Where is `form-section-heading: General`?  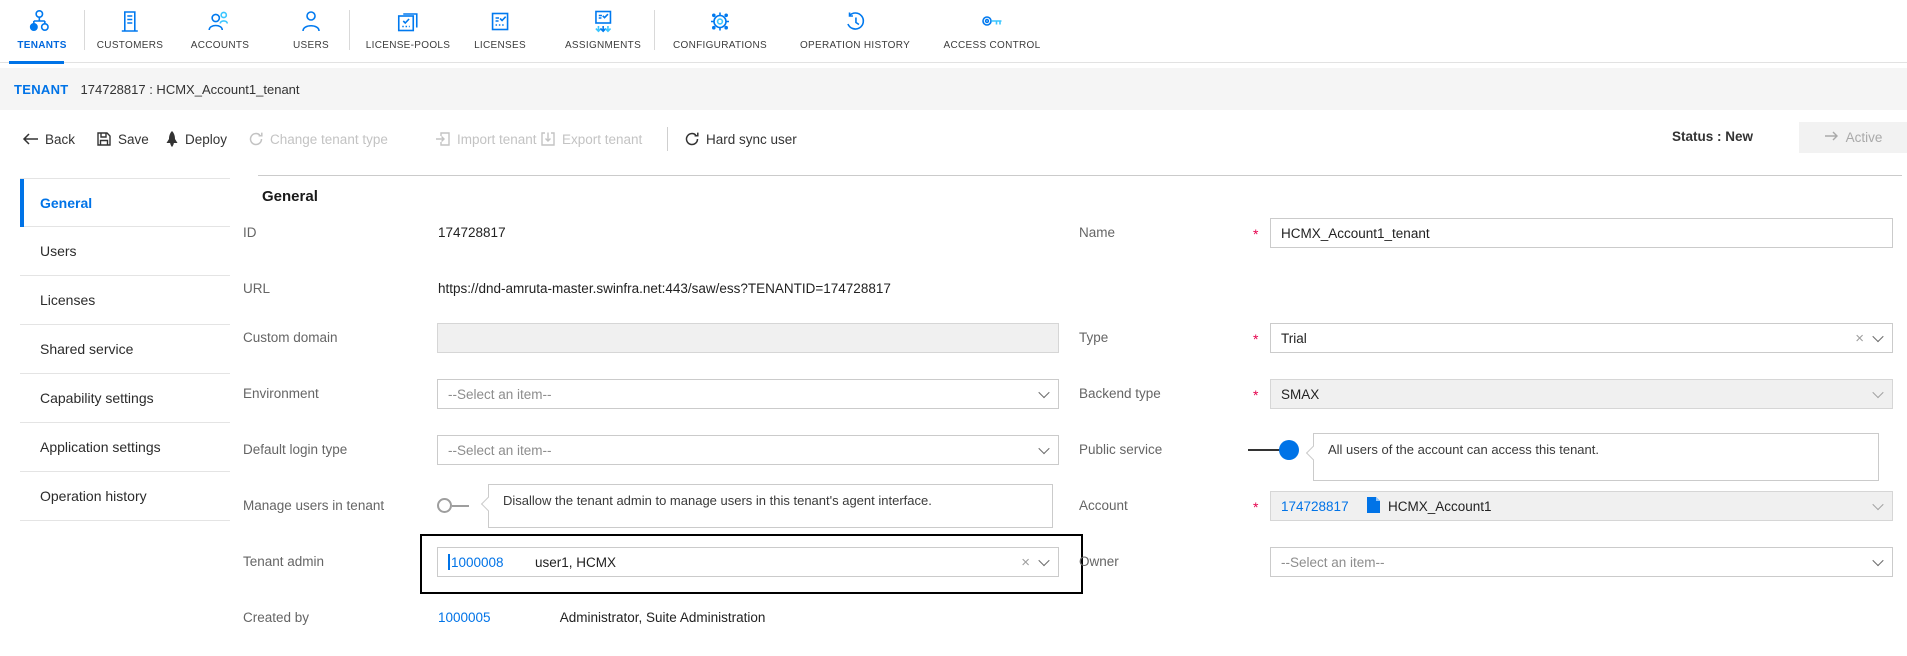
form-section-heading: General is located at coordinates (290, 196).